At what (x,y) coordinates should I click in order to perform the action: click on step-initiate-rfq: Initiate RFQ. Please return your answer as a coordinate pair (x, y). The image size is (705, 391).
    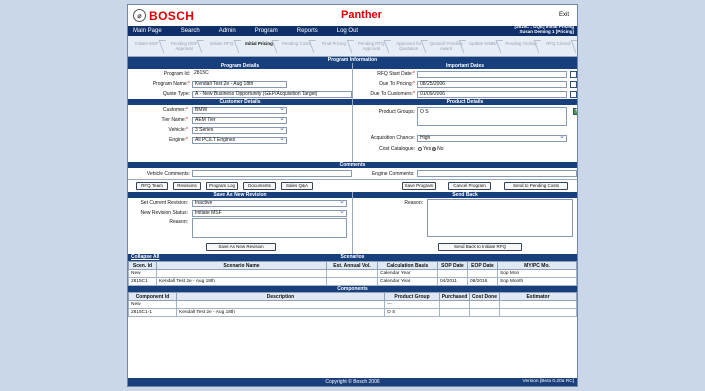
    Looking at the image, I should click on (221, 46).